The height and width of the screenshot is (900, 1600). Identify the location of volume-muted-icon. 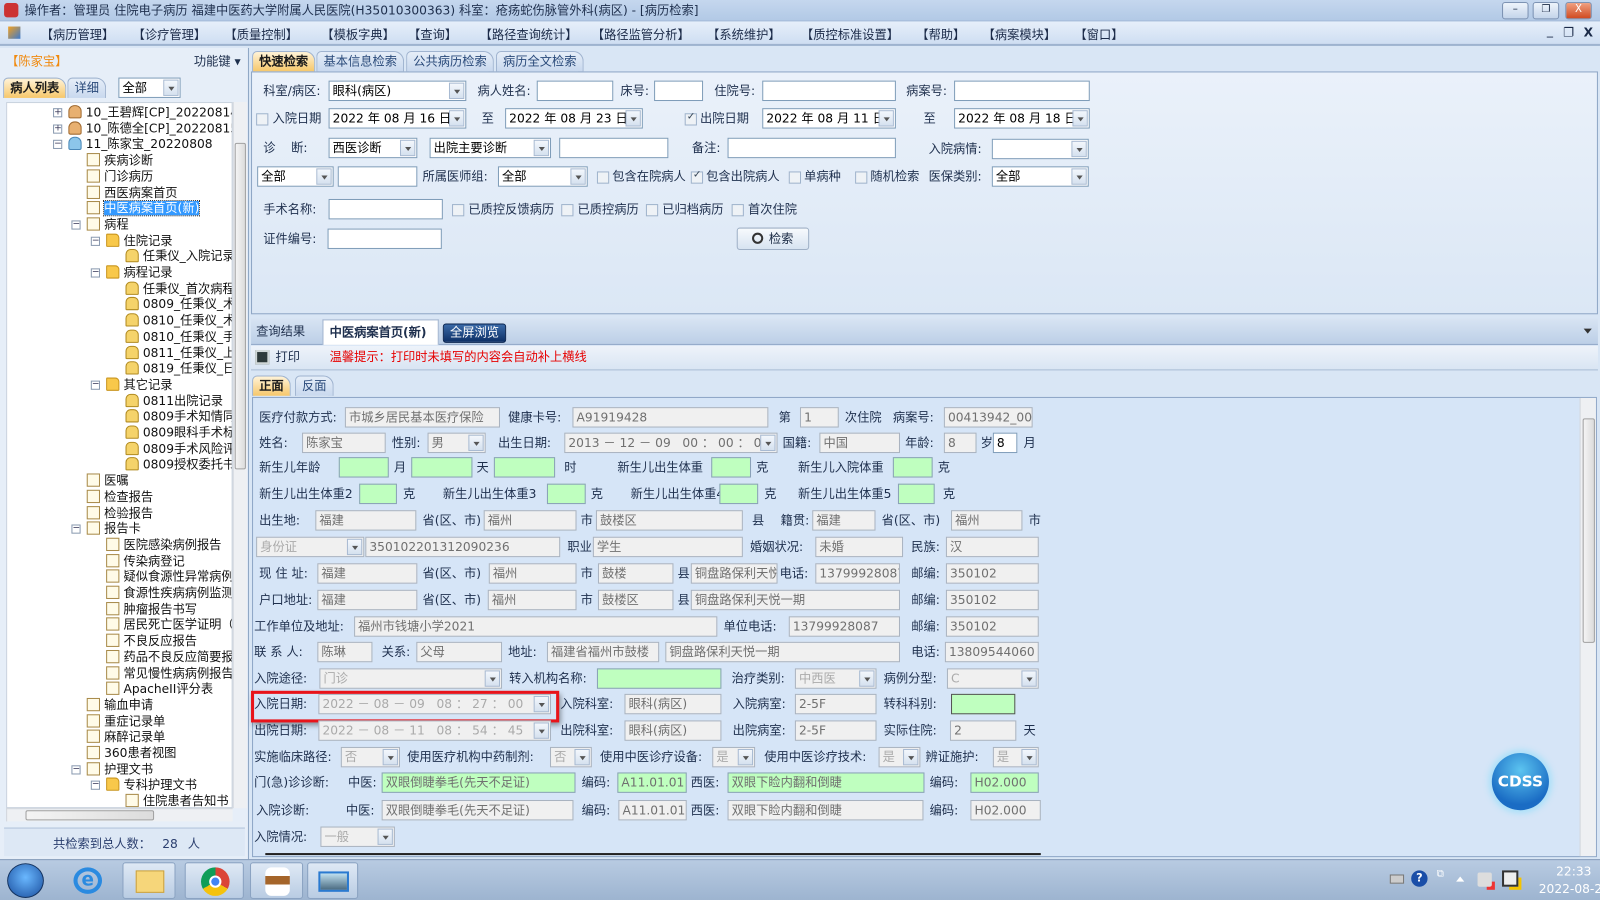
(1484, 879).